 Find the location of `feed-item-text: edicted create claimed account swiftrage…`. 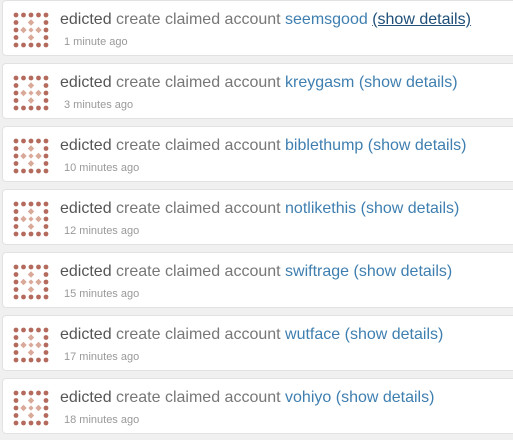

feed-item-text: edicted create claimed account swiftrage… is located at coordinates (256, 272).